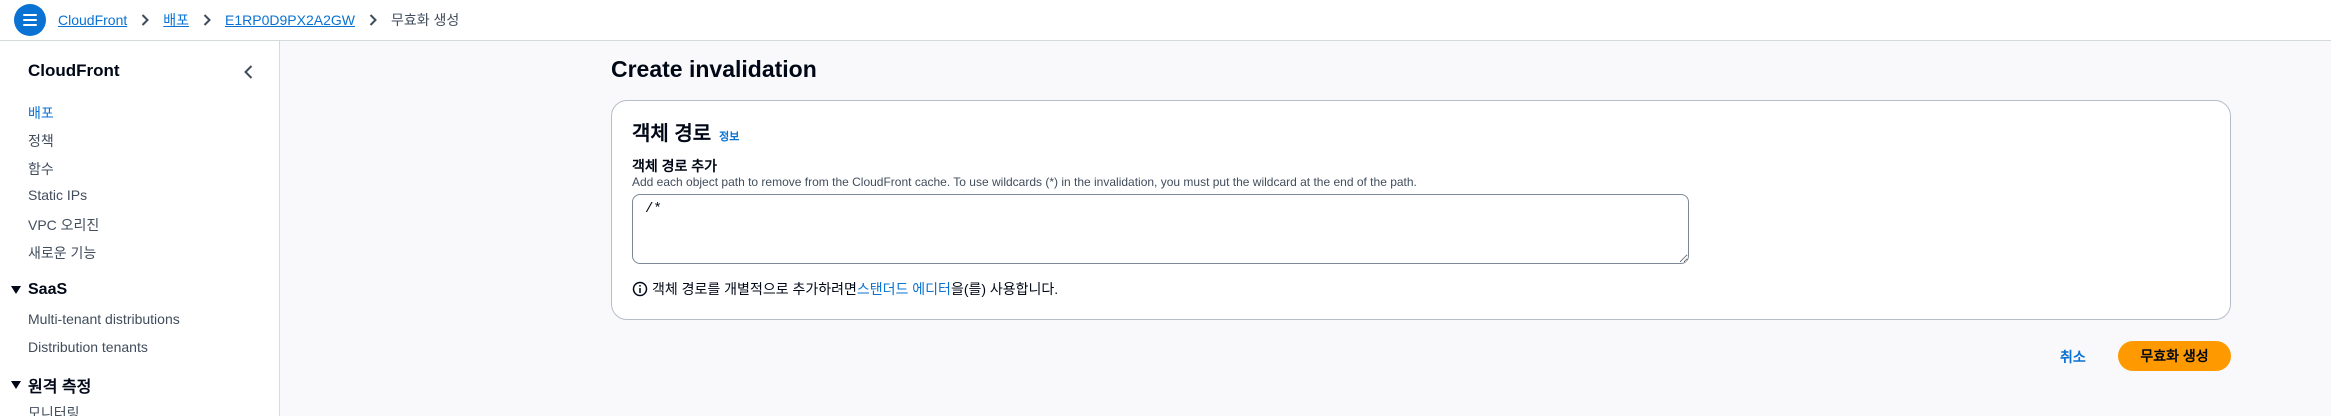 Image resolution: width=2331 pixels, height=416 pixels. Describe the element at coordinates (63, 225) in the screenshot. I see `sidebar-item-vpc-origins: VPC 오리진` at that location.